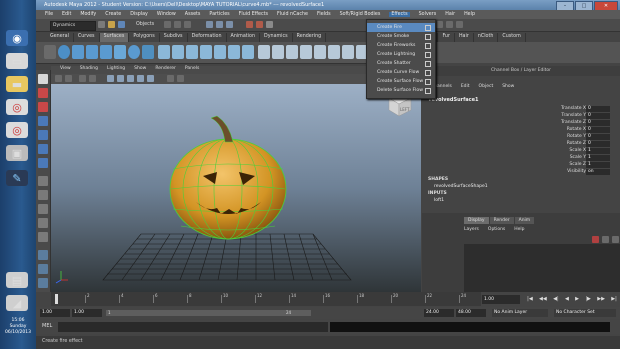 This screenshot has width=620, height=349. What do you see at coordinates (43, 121) in the screenshot?
I see `move-tool-icon` at bounding box center [43, 121].